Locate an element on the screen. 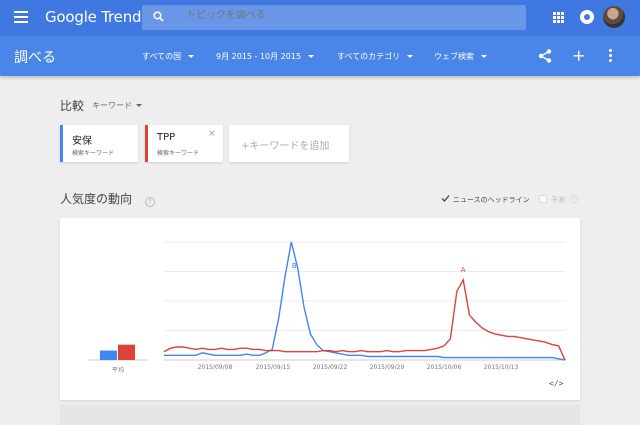 The height and width of the screenshot is (425, 640). x-tick-label: 2015/09/29 is located at coordinates (387, 367).